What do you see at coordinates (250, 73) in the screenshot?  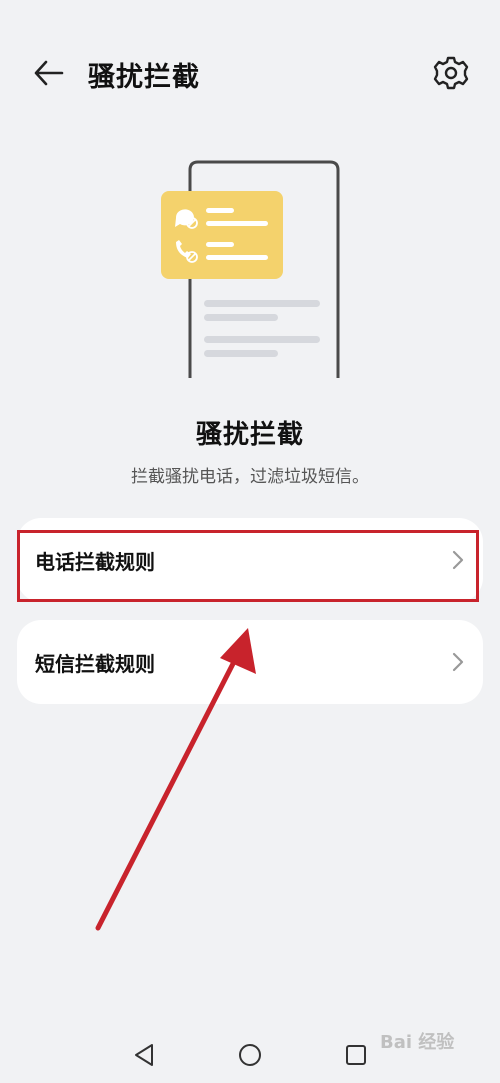 I see `top-bar: 骚扰拦截` at bounding box center [250, 73].